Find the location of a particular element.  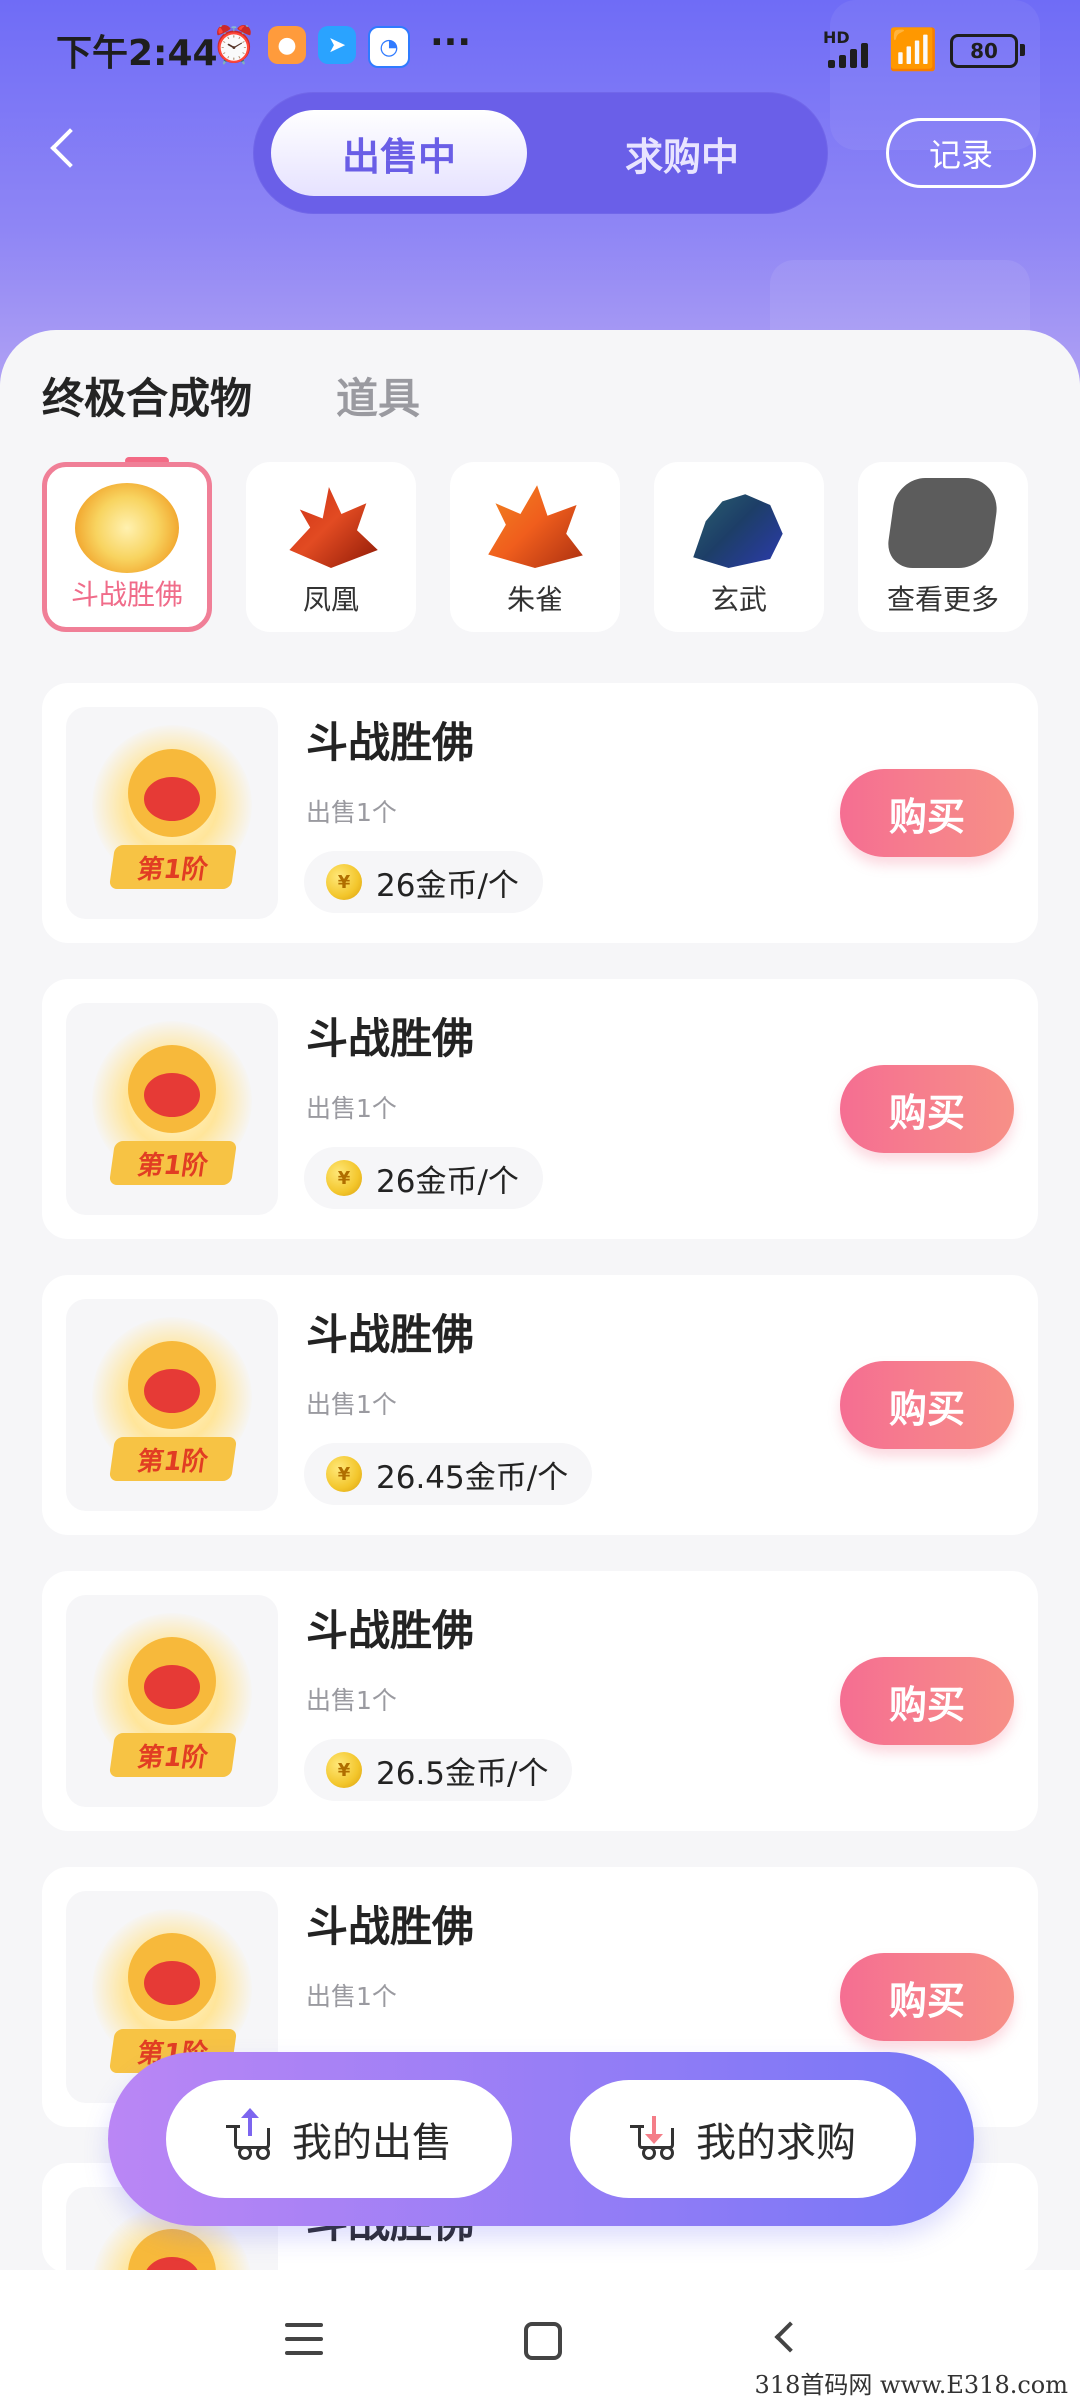

chip-view-more: 查看更多 is located at coordinates (943, 547).